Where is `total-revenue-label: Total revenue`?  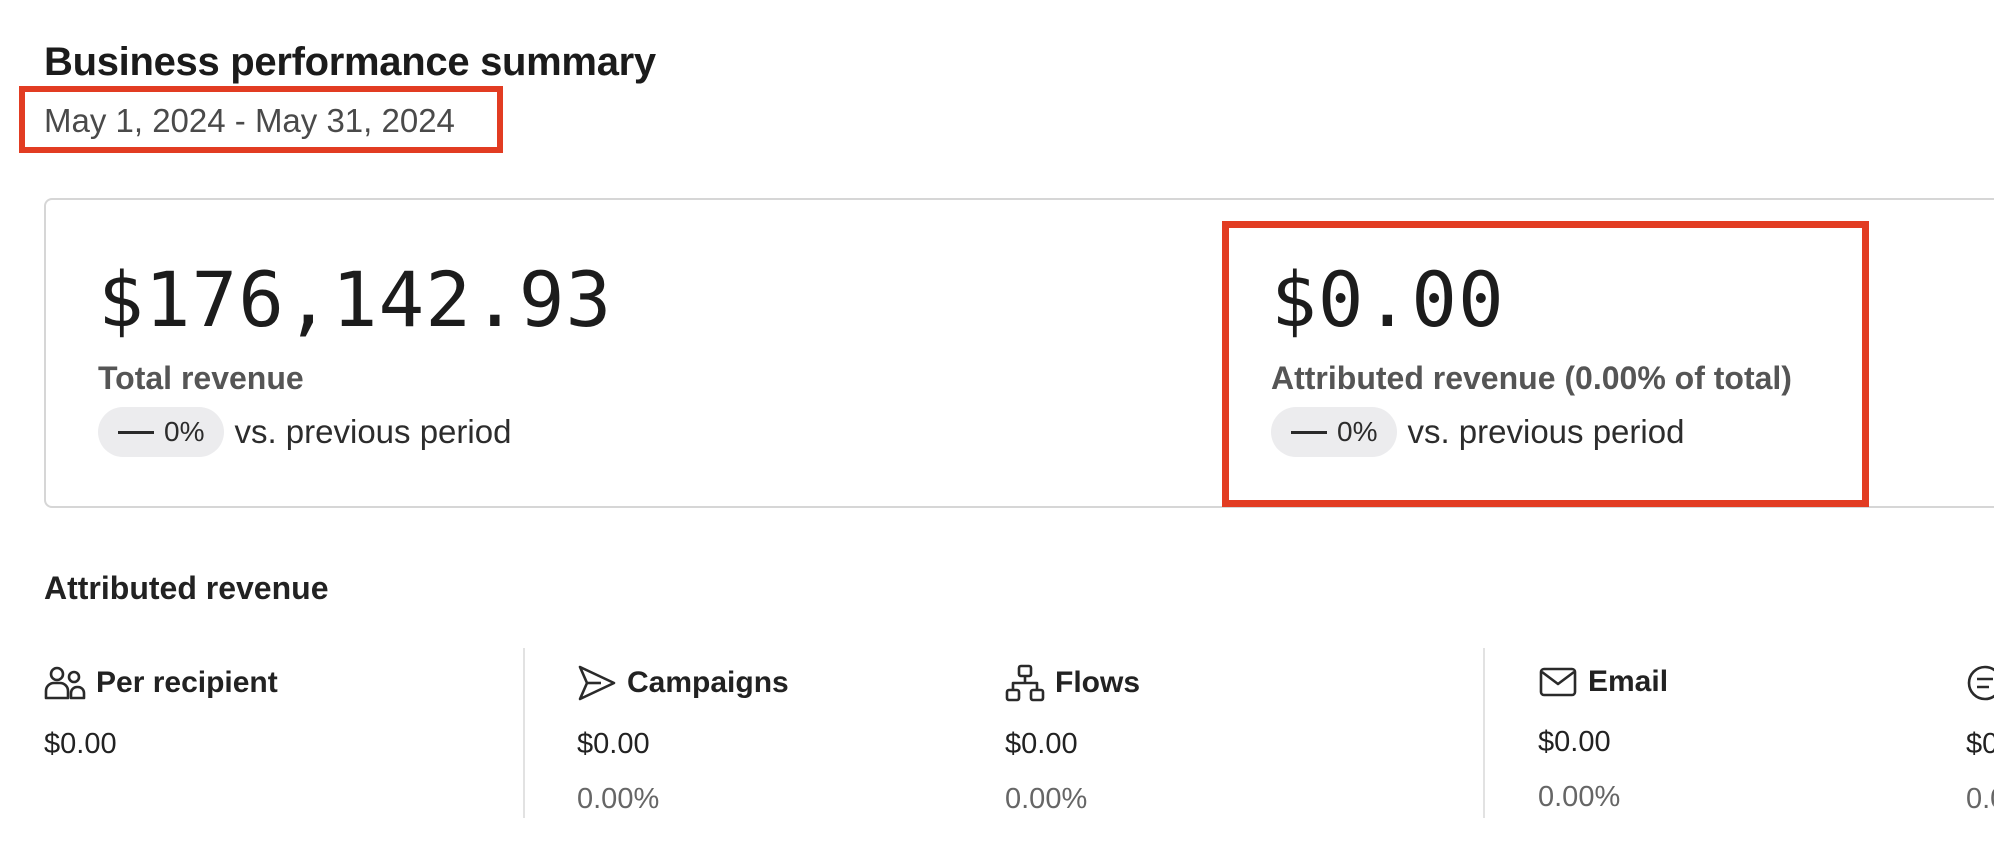 total-revenue-label: Total revenue is located at coordinates (201, 378).